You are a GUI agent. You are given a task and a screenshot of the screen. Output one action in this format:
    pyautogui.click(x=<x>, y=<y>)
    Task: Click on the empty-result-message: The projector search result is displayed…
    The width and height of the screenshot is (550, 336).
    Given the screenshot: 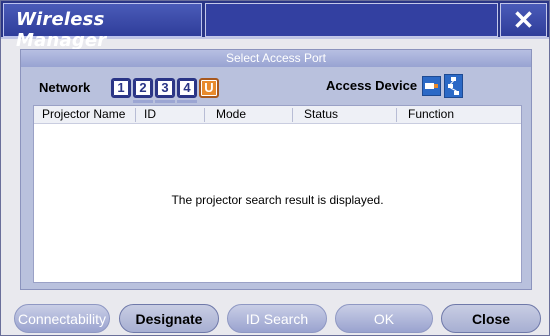 What is the action you would take?
    pyautogui.click(x=277, y=200)
    